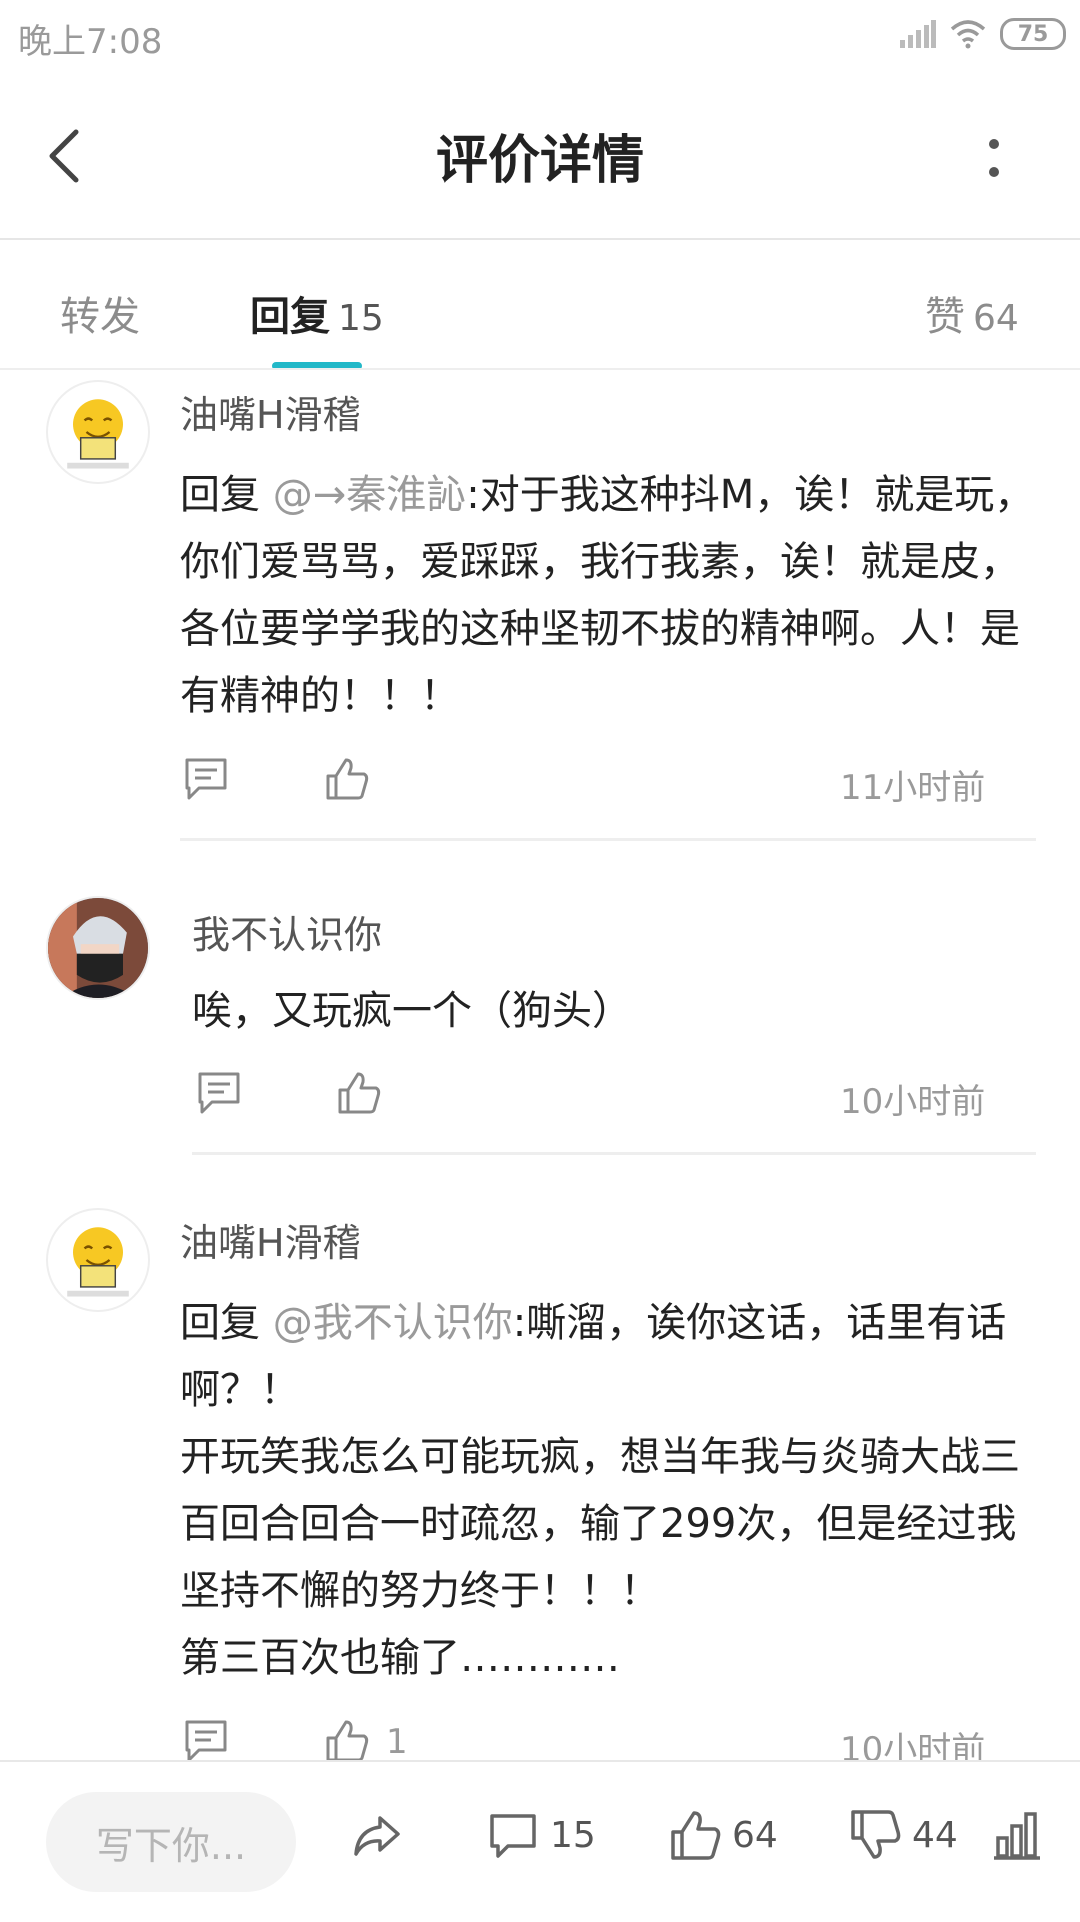 Image resolution: width=1080 pixels, height=1922 pixels. I want to click on share-icon, so click(377, 1836).